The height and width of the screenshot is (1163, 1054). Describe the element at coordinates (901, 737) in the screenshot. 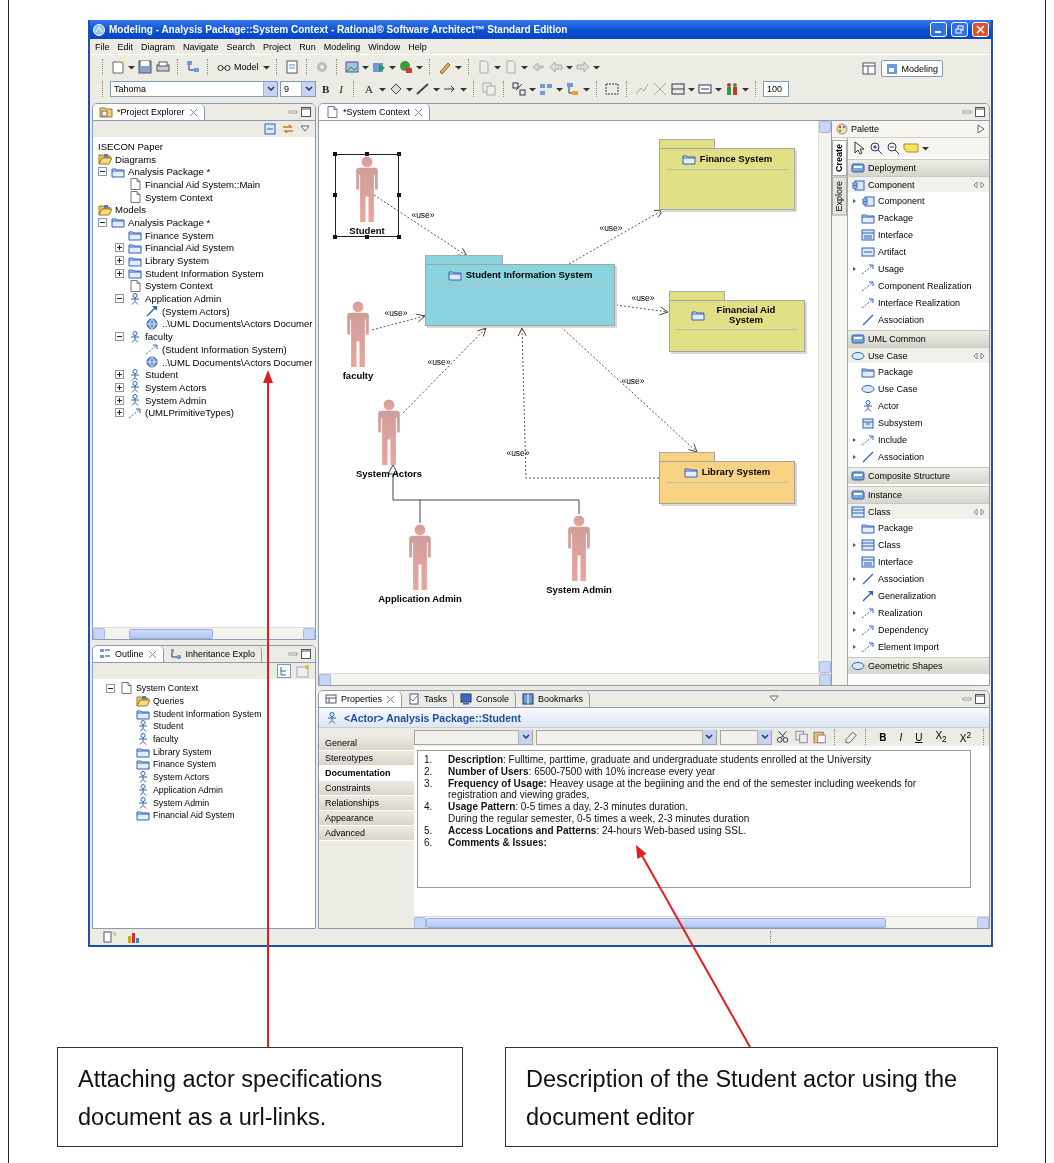

I see `format-button: I` at that location.